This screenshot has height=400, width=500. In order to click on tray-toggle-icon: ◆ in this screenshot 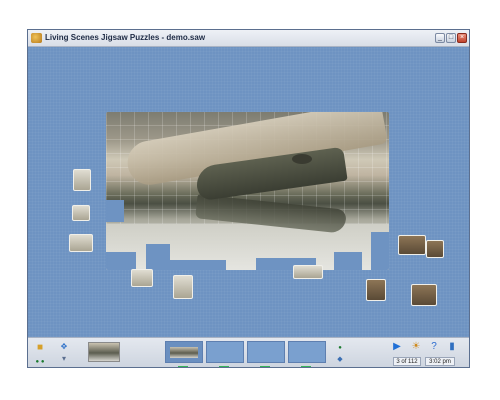, I will do `click(340, 360)`.